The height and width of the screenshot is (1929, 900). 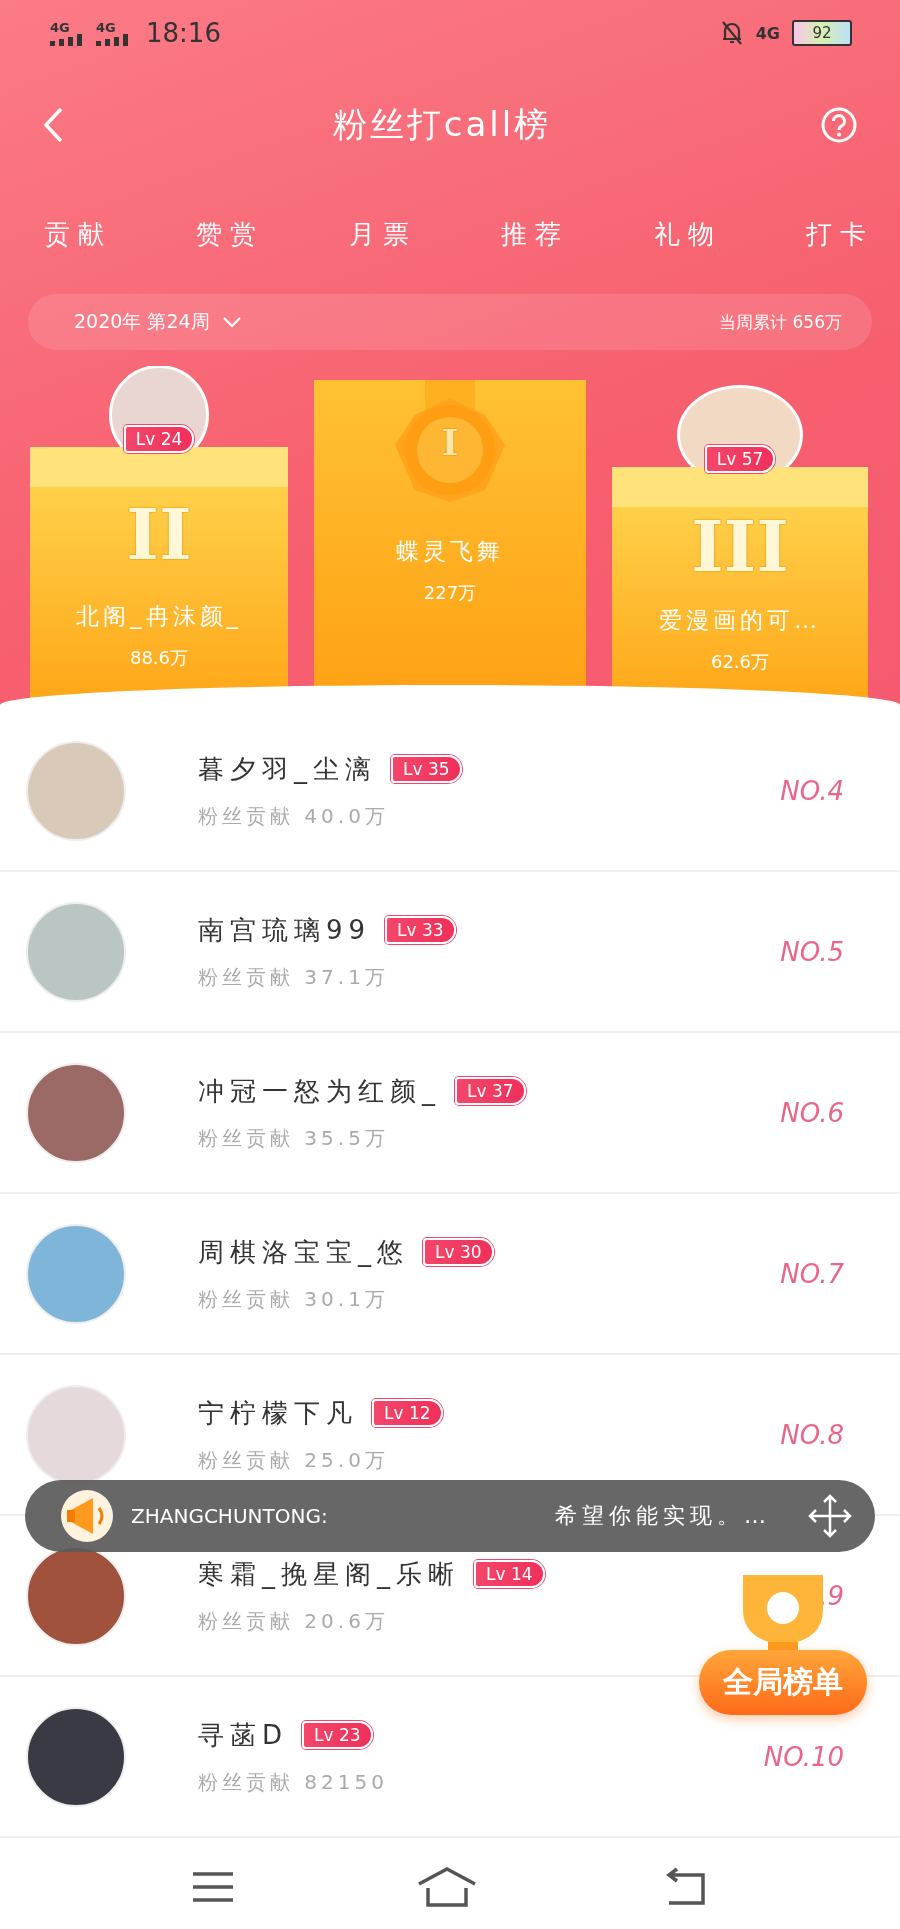 What do you see at coordinates (159, 658) in the screenshot?
I see `fan-score: 88.6万` at bounding box center [159, 658].